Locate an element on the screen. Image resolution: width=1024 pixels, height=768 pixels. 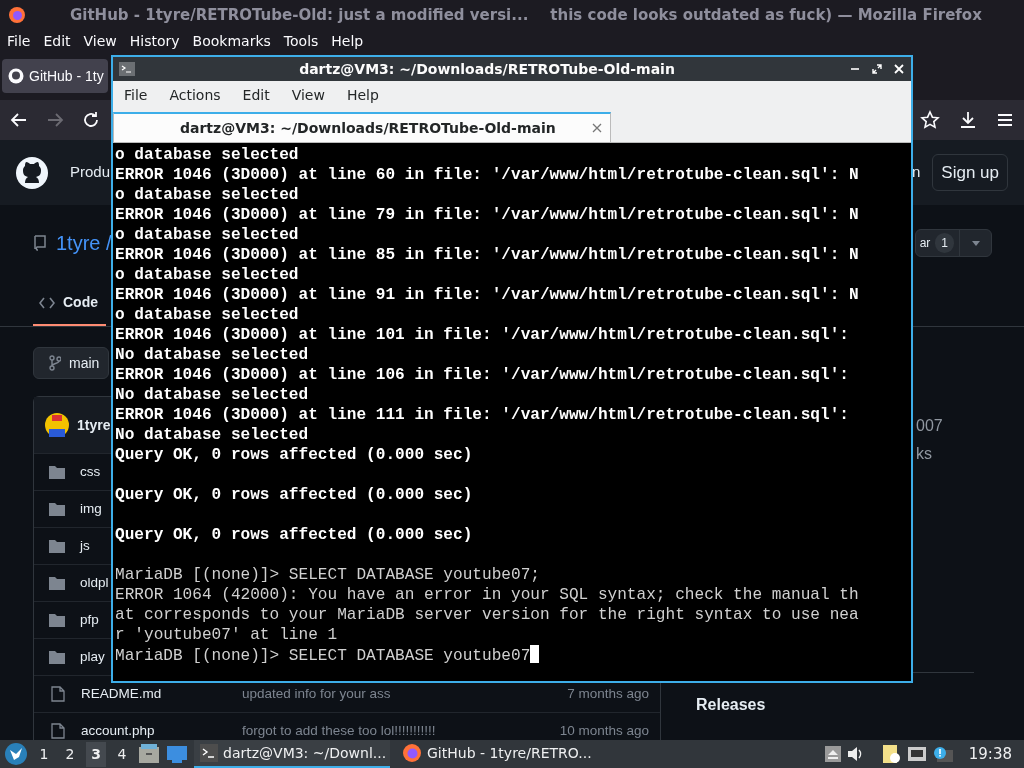
file-name-link: img is located at coordinates (91, 508).